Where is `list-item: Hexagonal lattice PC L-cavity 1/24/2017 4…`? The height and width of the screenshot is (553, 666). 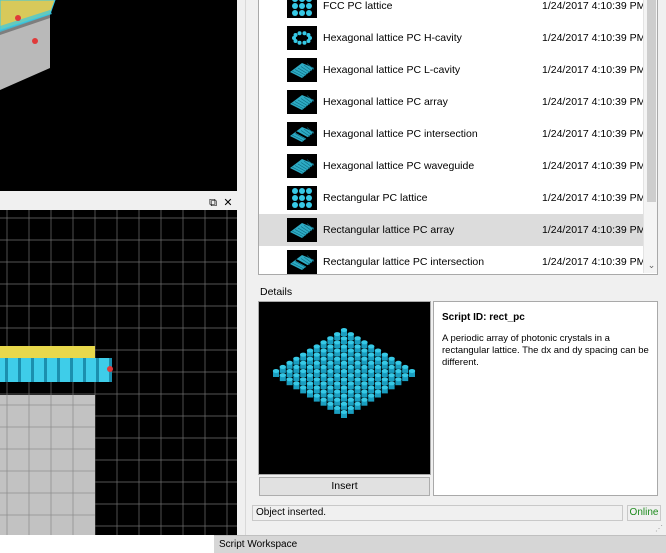
list-item: Hexagonal lattice PC L-cavity 1/24/2017 4… is located at coordinates (452, 70).